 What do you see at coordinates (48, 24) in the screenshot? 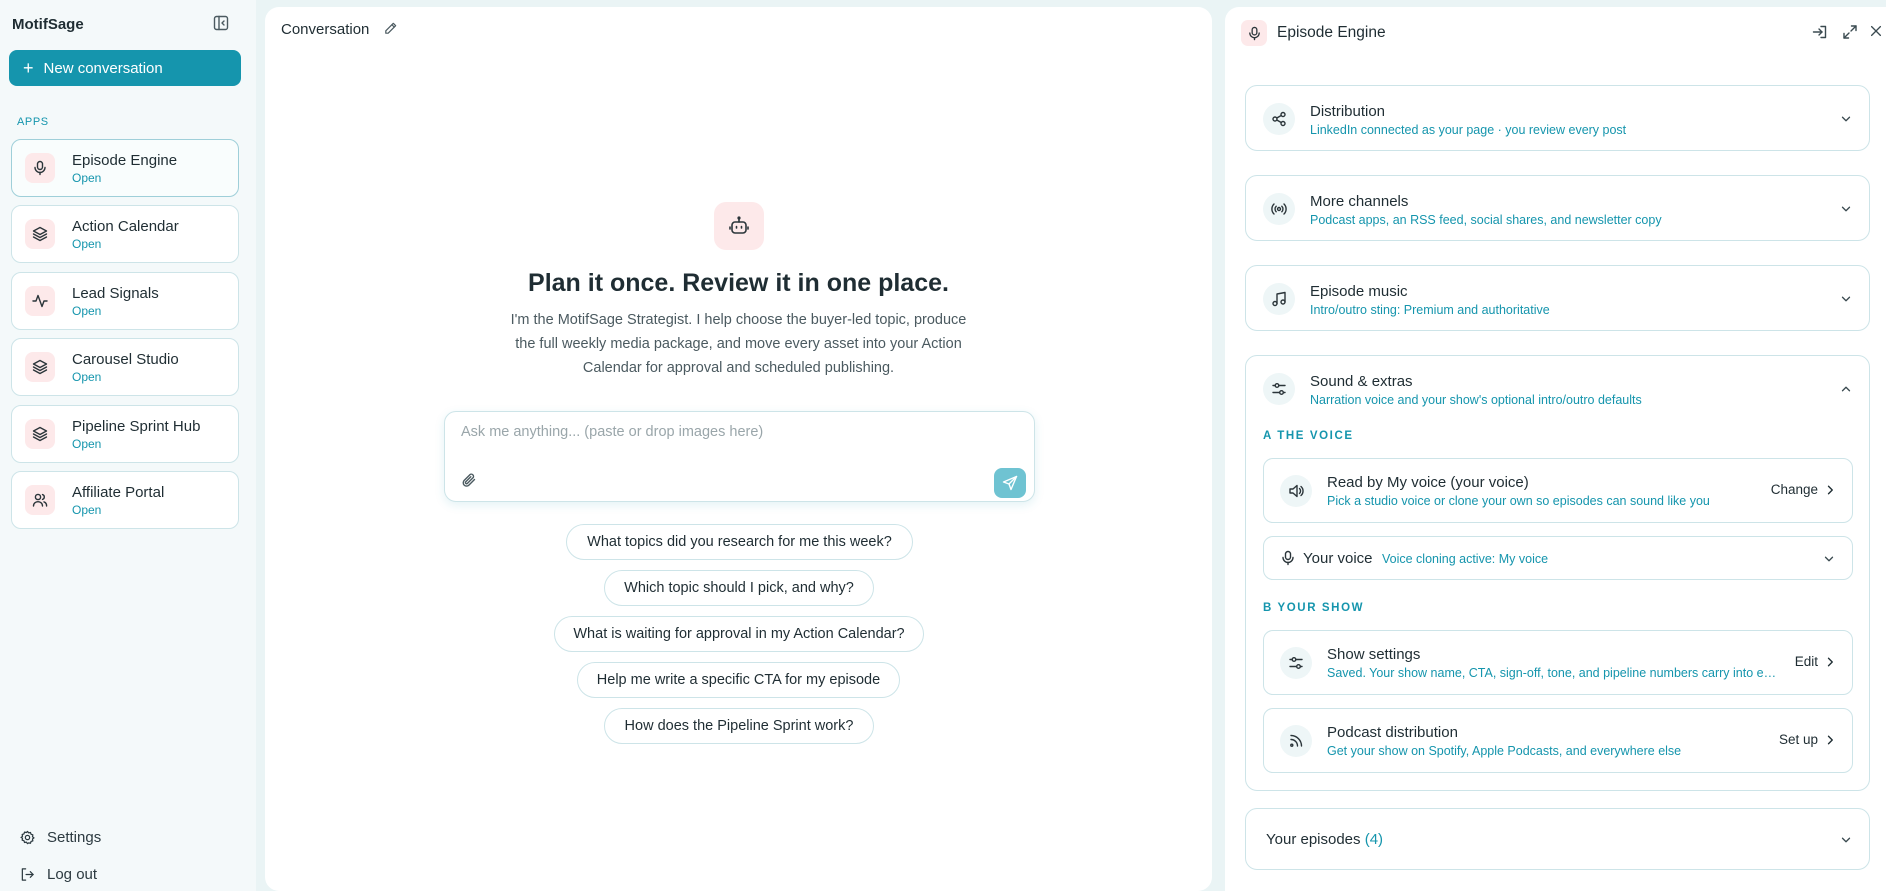
I see `brand-name: MotifSage` at bounding box center [48, 24].